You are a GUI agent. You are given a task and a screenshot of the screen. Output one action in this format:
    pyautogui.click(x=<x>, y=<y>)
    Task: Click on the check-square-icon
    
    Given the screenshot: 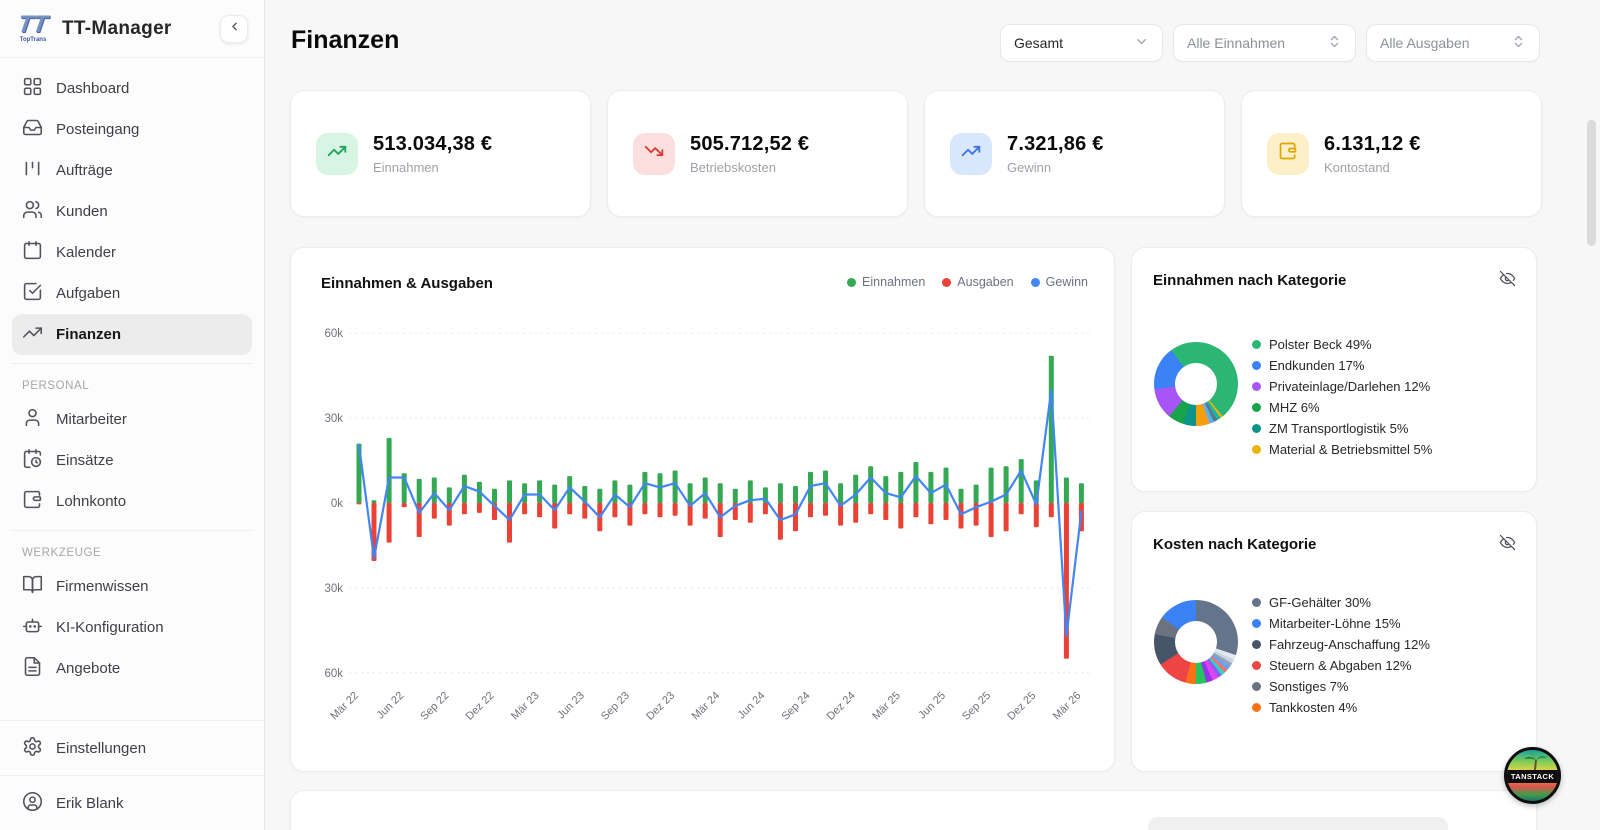 What is the action you would take?
    pyautogui.click(x=32, y=293)
    